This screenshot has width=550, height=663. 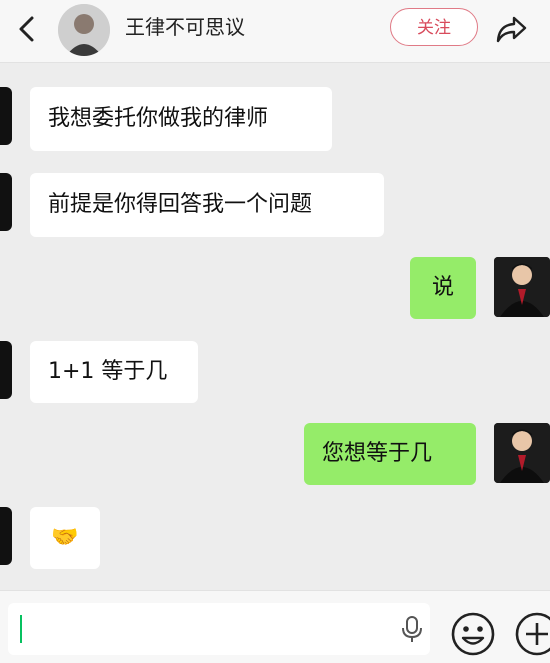 I want to click on message-bubble-outgoing: 说, so click(x=443, y=288).